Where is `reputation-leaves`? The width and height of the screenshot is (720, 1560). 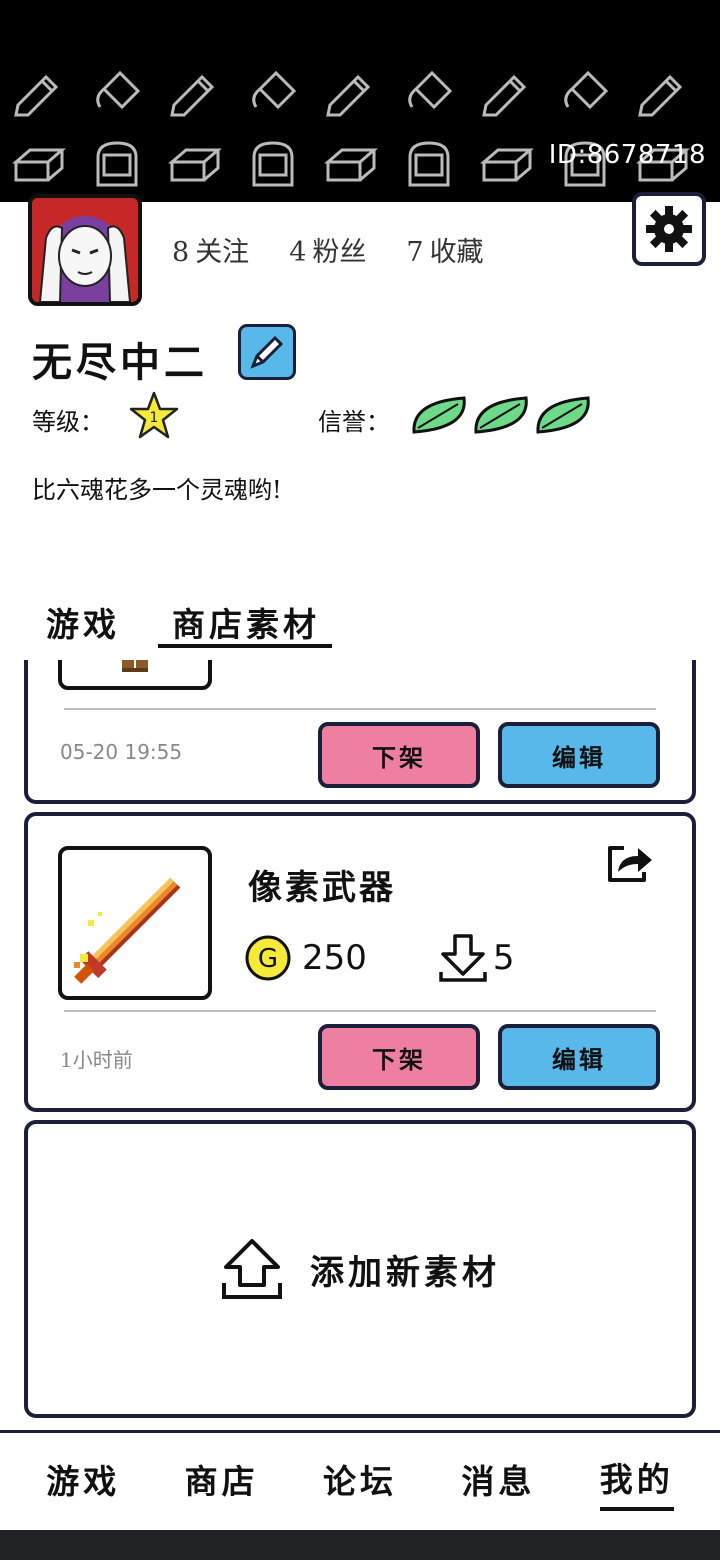 reputation-leaves is located at coordinates (501, 415).